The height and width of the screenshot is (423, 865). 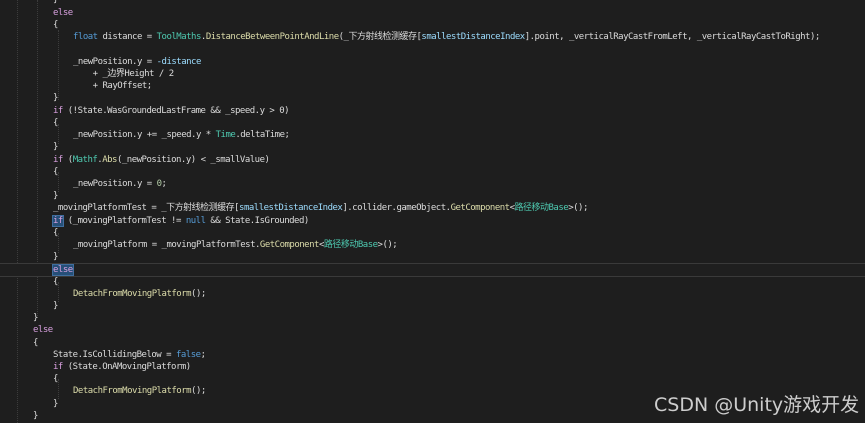 What do you see at coordinates (257, 221) in the screenshot?
I see `code-token: && State.IsGrounded)` at bounding box center [257, 221].